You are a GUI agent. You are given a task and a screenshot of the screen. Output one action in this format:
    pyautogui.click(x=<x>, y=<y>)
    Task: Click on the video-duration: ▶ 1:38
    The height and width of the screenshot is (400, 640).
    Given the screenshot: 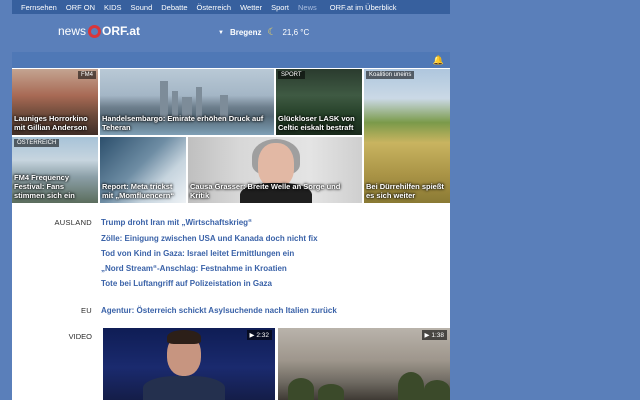 What is the action you would take?
    pyautogui.click(x=434, y=335)
    